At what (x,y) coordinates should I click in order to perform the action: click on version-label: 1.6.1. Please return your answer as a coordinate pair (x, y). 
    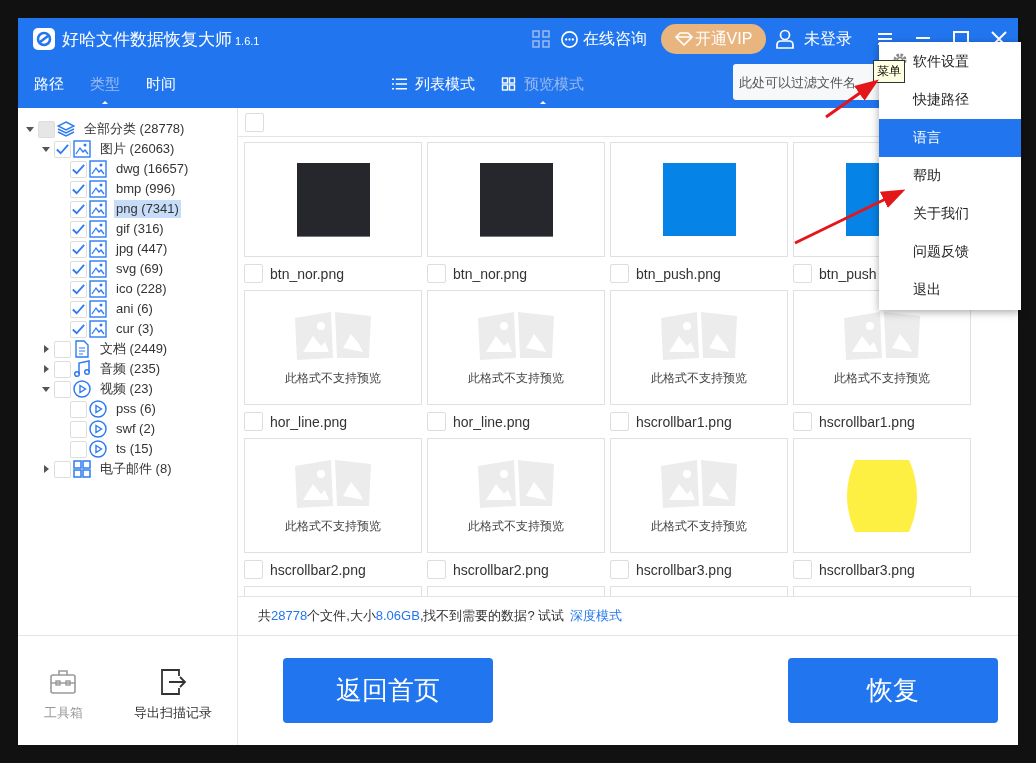
    Looking at the image, I should click on (247, 40).